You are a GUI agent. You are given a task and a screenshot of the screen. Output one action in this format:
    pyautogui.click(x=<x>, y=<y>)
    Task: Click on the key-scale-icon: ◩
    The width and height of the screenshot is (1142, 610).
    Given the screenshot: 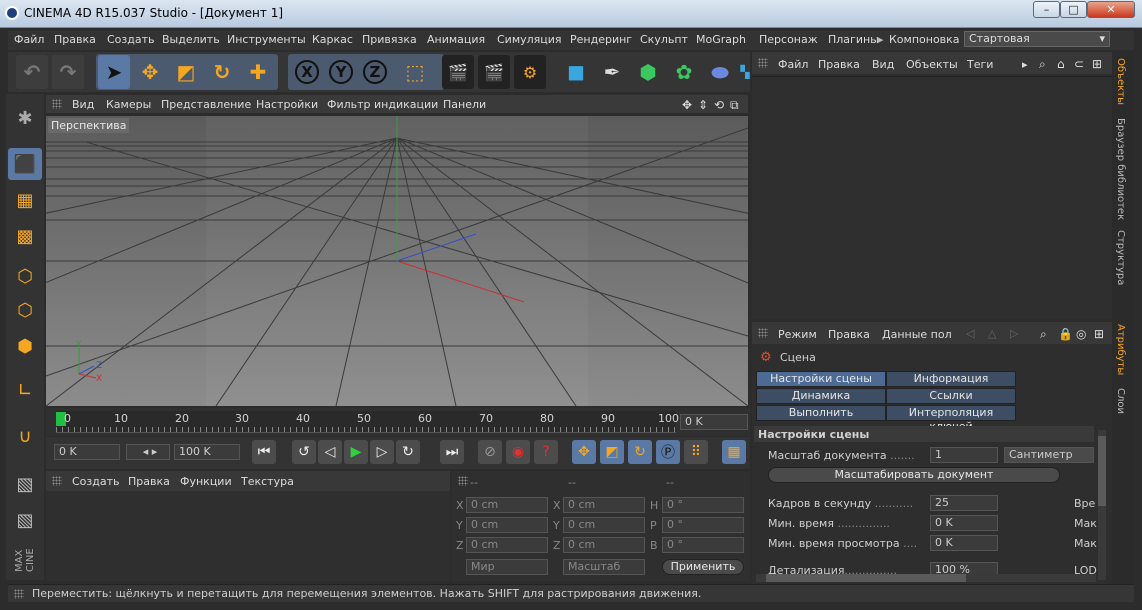 What is the action you would take?
    pyautogui.click(x=612, y=452)
    